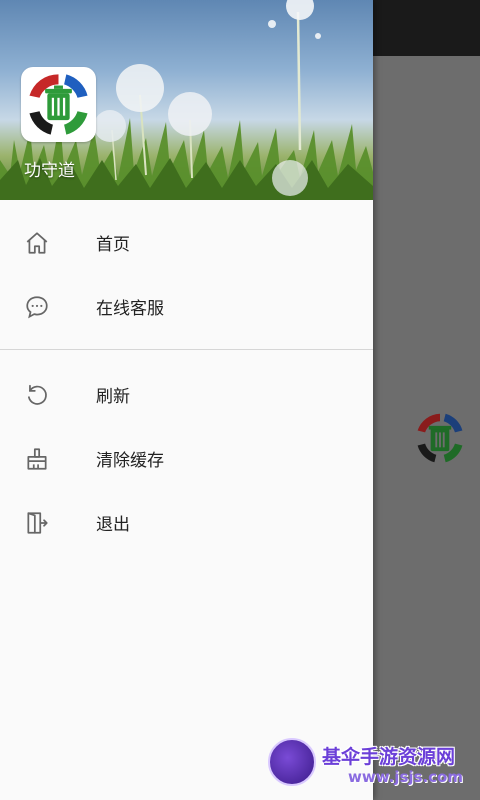 The image size is (480, 800). Describe the element at coordinates (130, 309) in the screenshot. I see `menu-item-label: 在线客服` at that location.